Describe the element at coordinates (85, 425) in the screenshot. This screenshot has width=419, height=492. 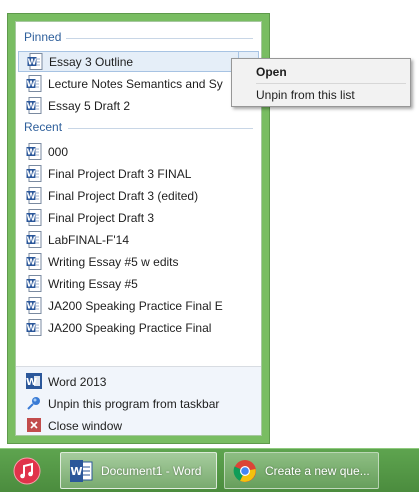
I see `close-window-label: Close window` at that location.